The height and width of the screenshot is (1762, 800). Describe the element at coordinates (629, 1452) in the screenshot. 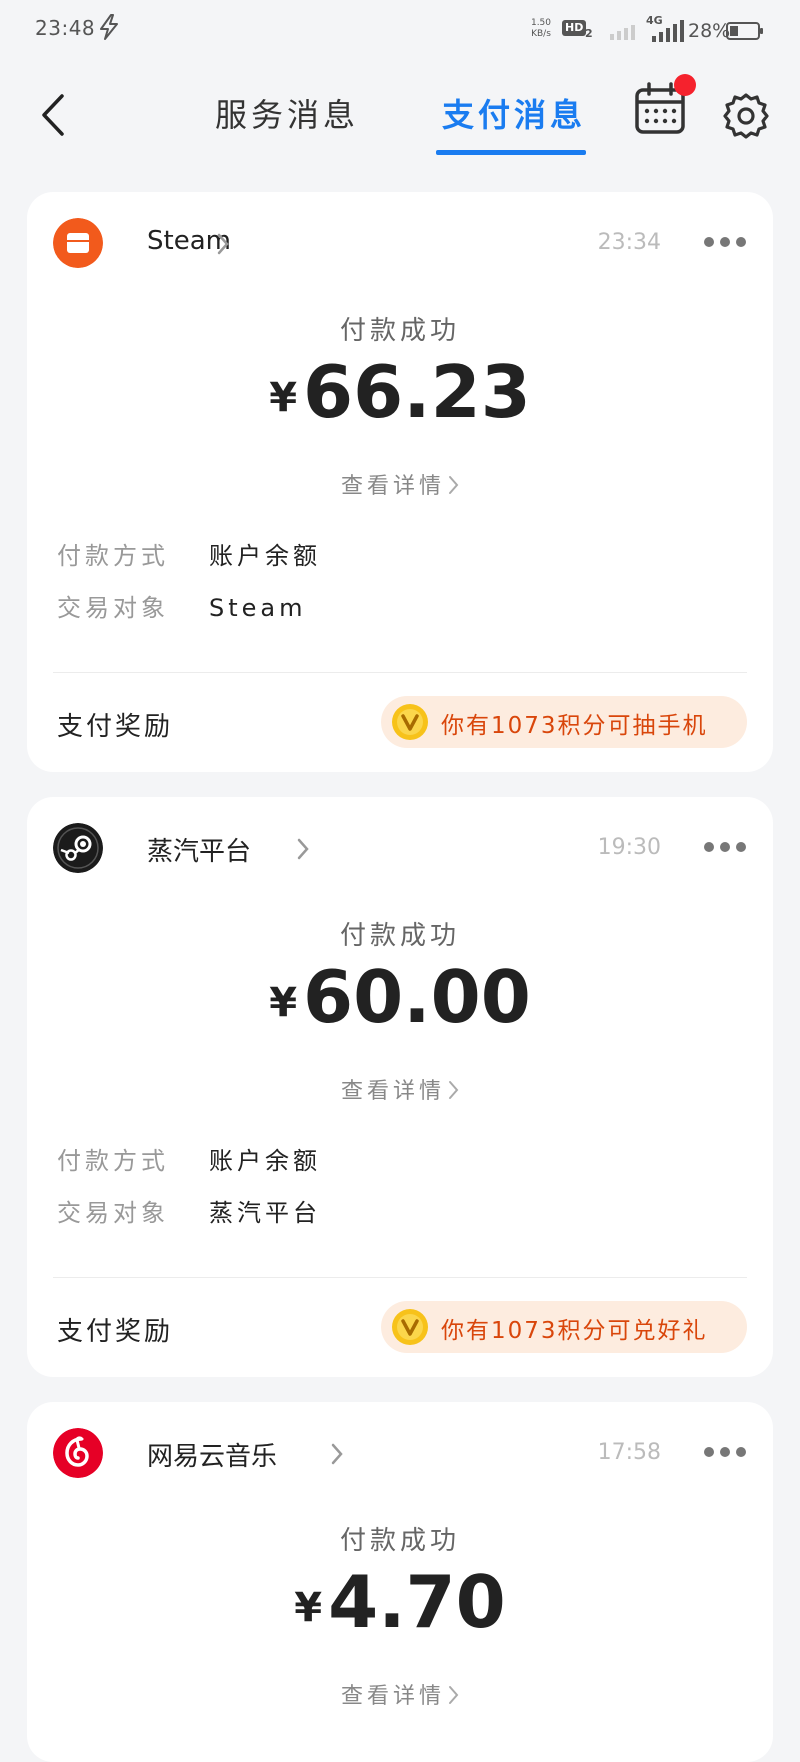

I see `message-time: 17:58` at that location.